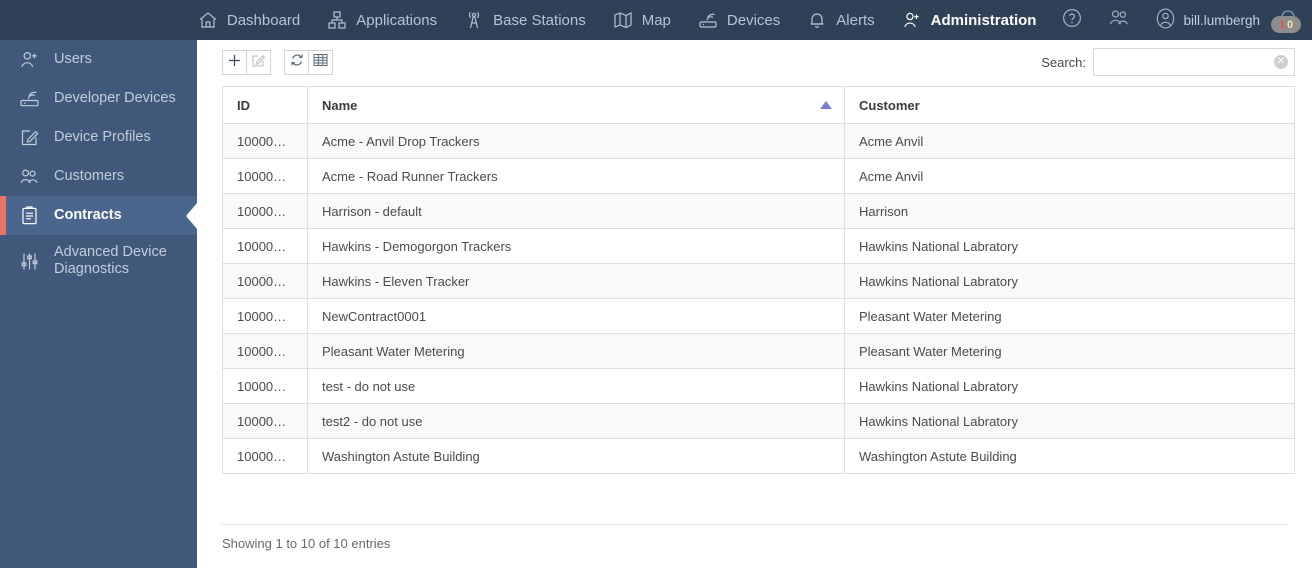  What do you see at coordinates (855, 20) in the screenshot?
I see `nav-label: Alerts` at bounding box center [855, 20].